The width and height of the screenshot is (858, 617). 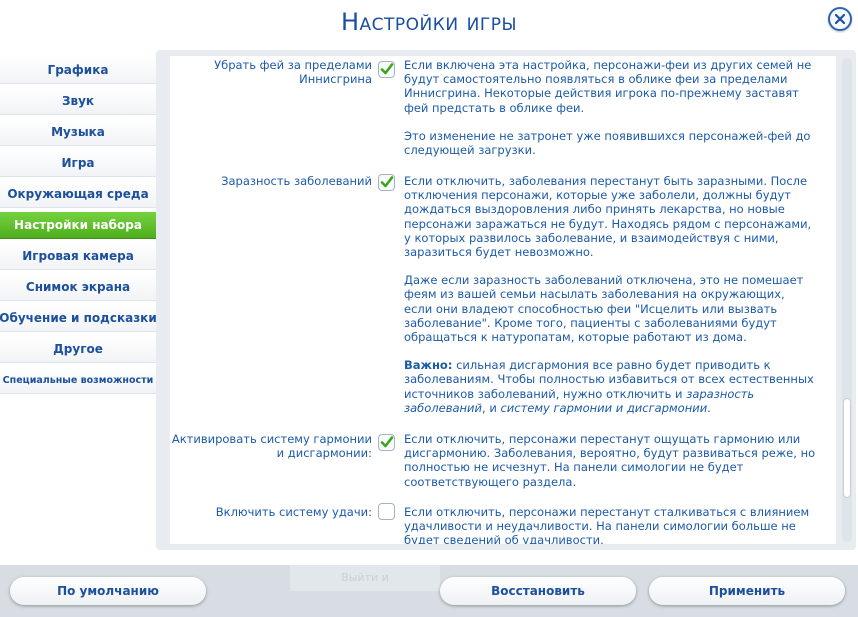 What do you see at coordinates (847, 448) in the screenshot?
I see `scrollbar-thumb` at bounding box center [847, 448].